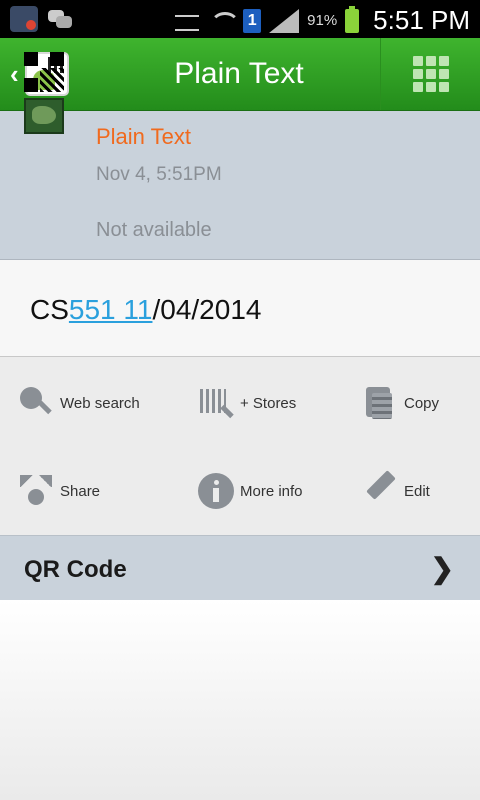 The width and height of the screenshot is (480, 800). I want to click on edit-button: Edit, so click(396, 491).